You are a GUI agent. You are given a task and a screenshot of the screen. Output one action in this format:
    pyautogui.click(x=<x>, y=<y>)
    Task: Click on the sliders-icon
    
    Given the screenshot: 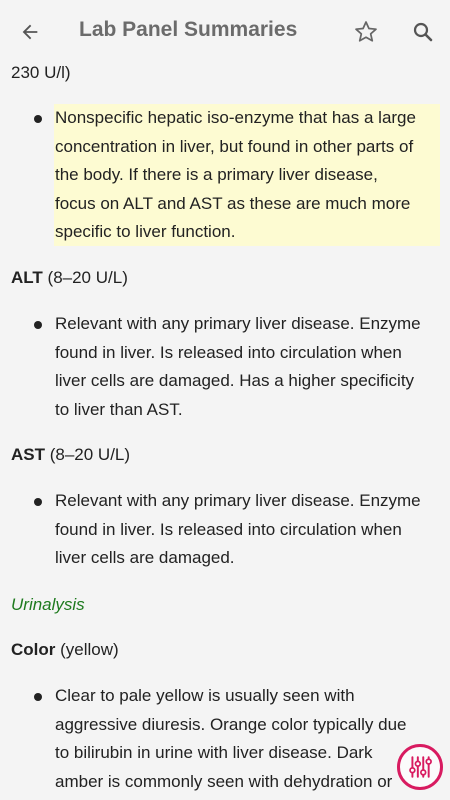 What is the action you would take?
    pyautogui.click(x=420, y=767)
    